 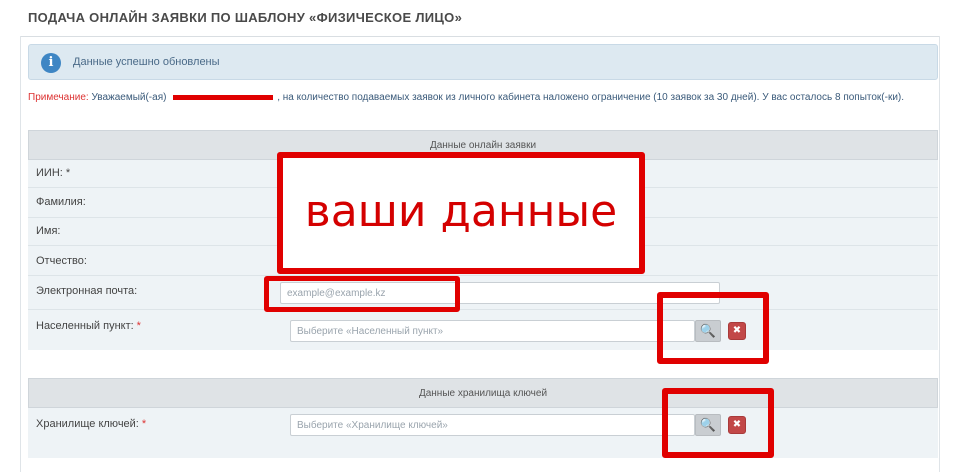 I want to click on info-text: Данные успешно обновлены, so click(x=146, y=62).